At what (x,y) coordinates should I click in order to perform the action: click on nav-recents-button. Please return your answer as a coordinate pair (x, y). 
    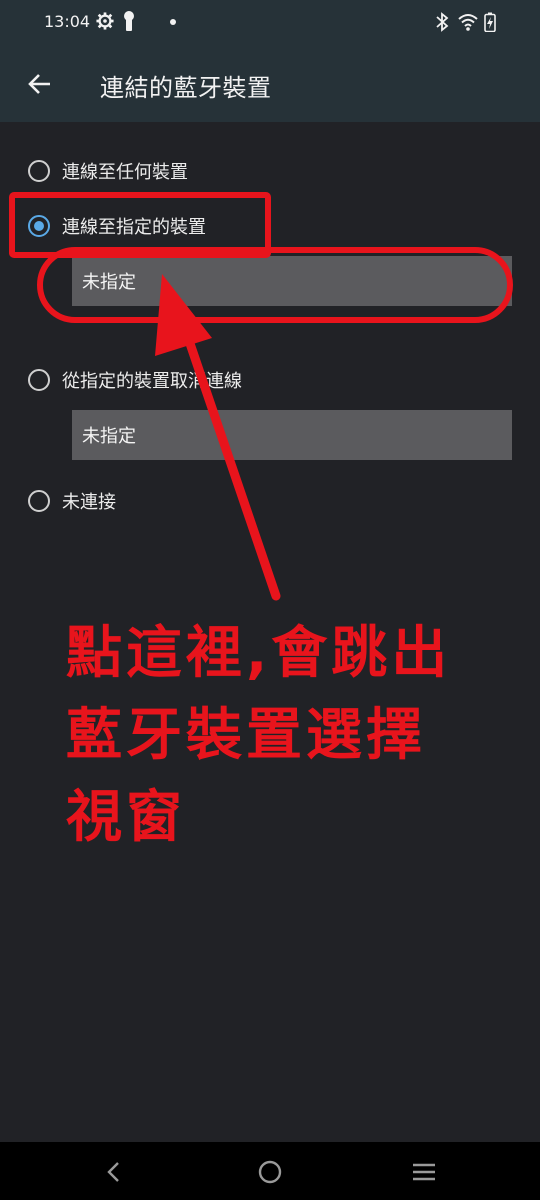
    Looking at the image, I should click on (424, 1172).